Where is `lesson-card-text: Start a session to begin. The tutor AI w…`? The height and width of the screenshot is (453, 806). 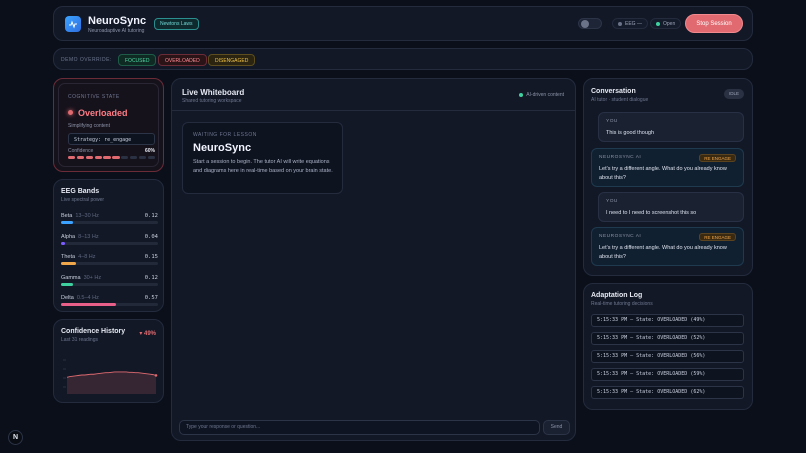
lesson-card-text: Start a session to begin. The tutor AI w… is located at coordinates (263, 166).